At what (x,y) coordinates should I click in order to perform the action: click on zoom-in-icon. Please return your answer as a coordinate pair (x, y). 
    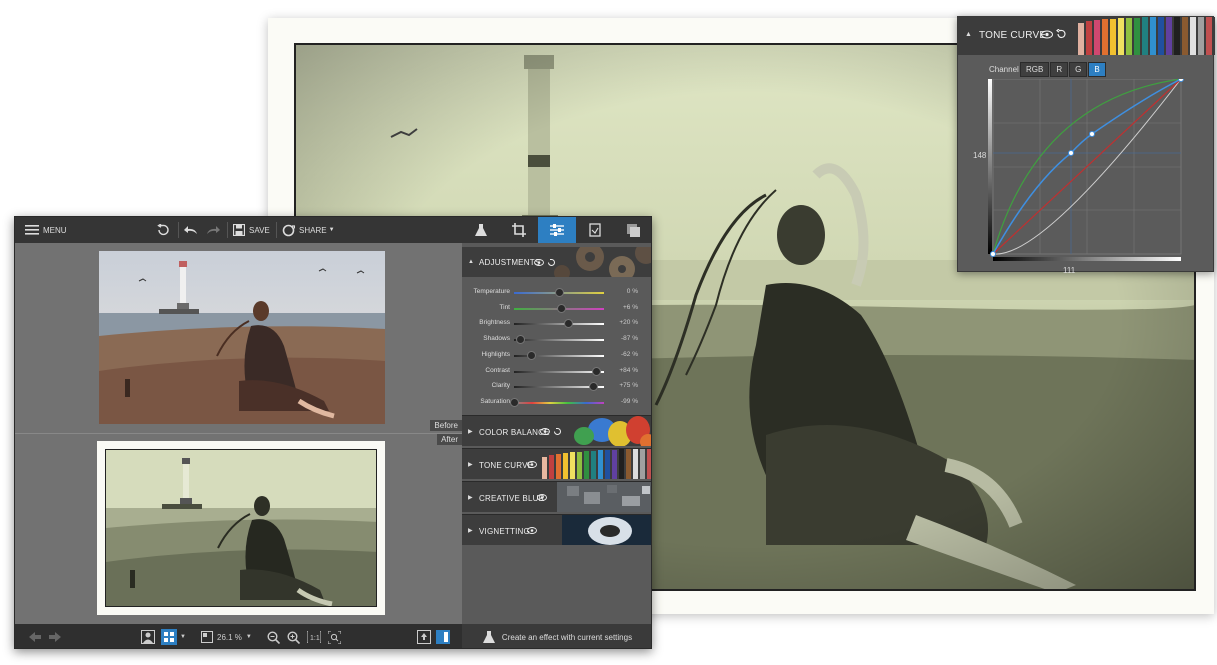
    Looking at the image, I should click on (293, 637).